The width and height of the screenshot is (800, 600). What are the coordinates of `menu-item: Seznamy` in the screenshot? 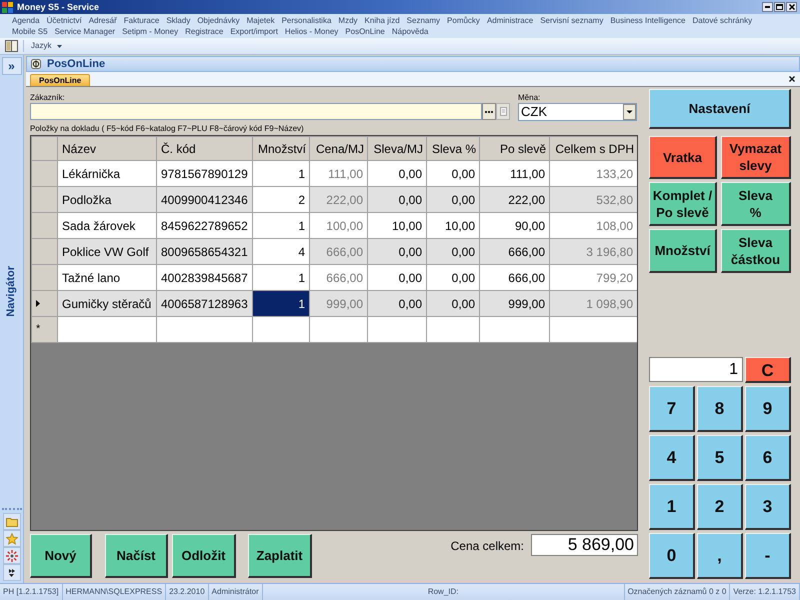 It's located at (423, 20).